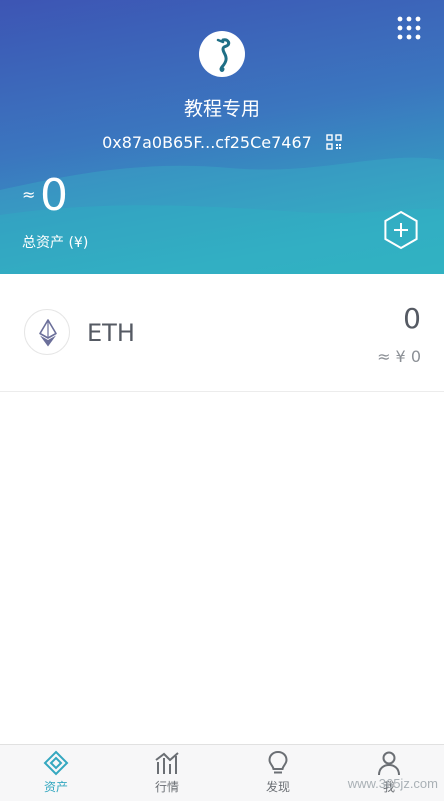 The width and height of the screenshot is (444, 801). I want to click on grid-icon, so click(409, 28).